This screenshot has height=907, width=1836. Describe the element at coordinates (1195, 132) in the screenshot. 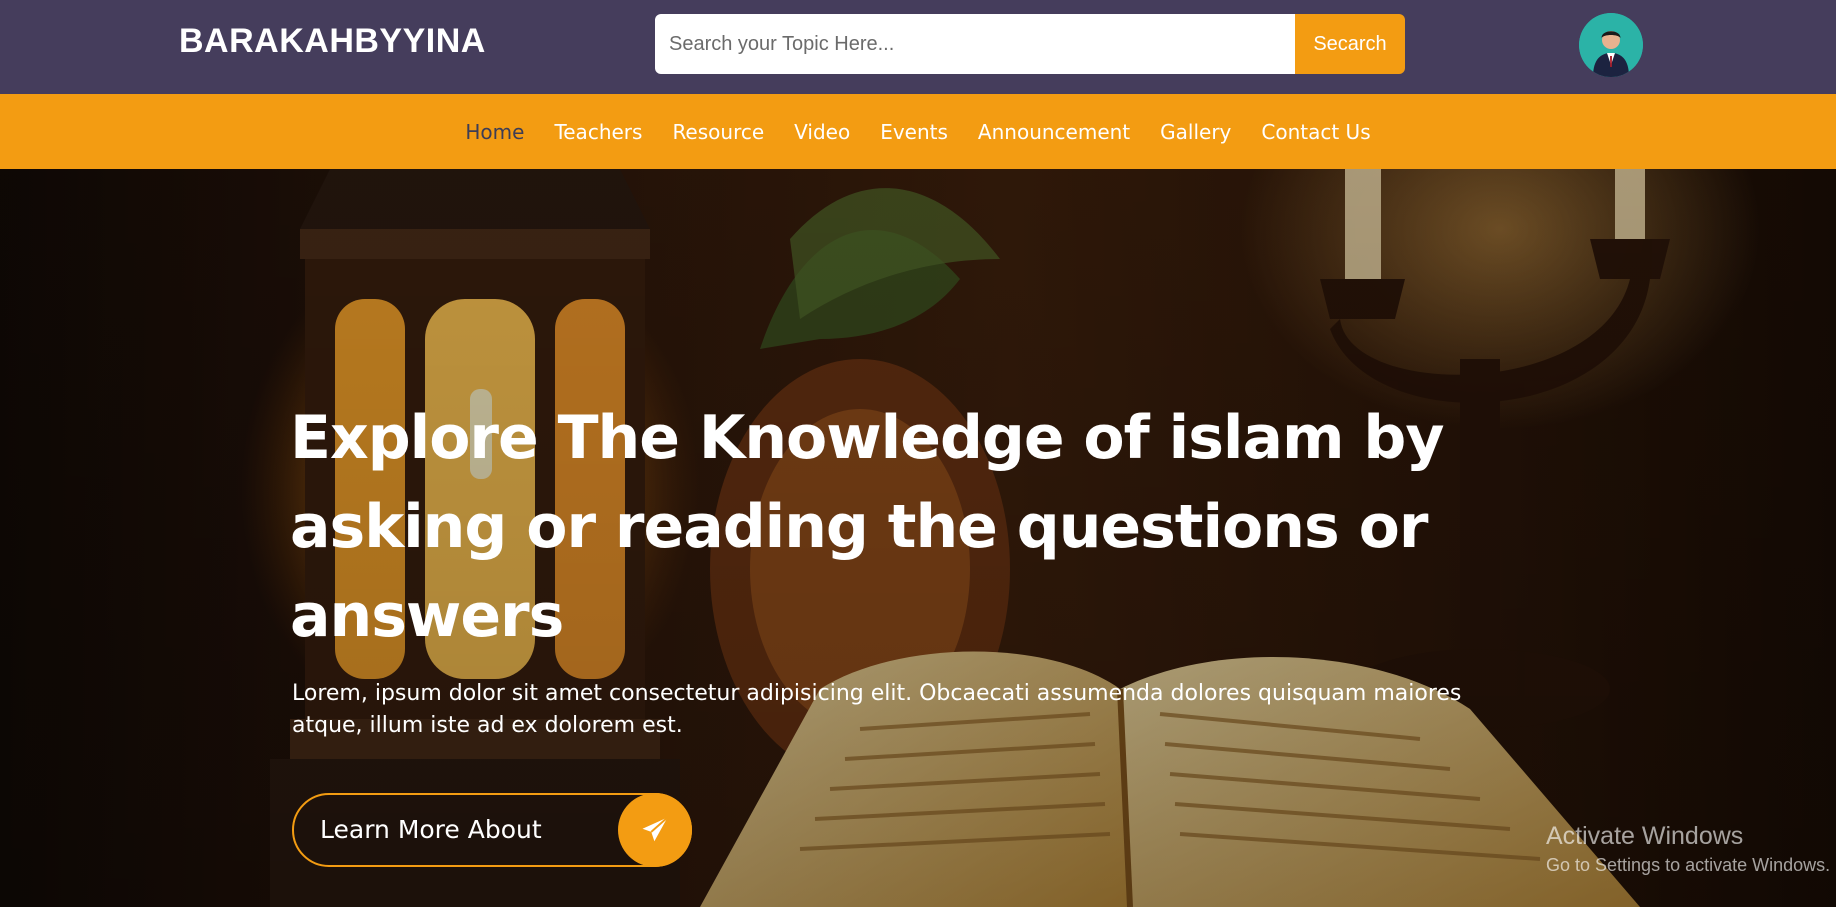

I see `nav-item-gallery: Gallery` at that location.